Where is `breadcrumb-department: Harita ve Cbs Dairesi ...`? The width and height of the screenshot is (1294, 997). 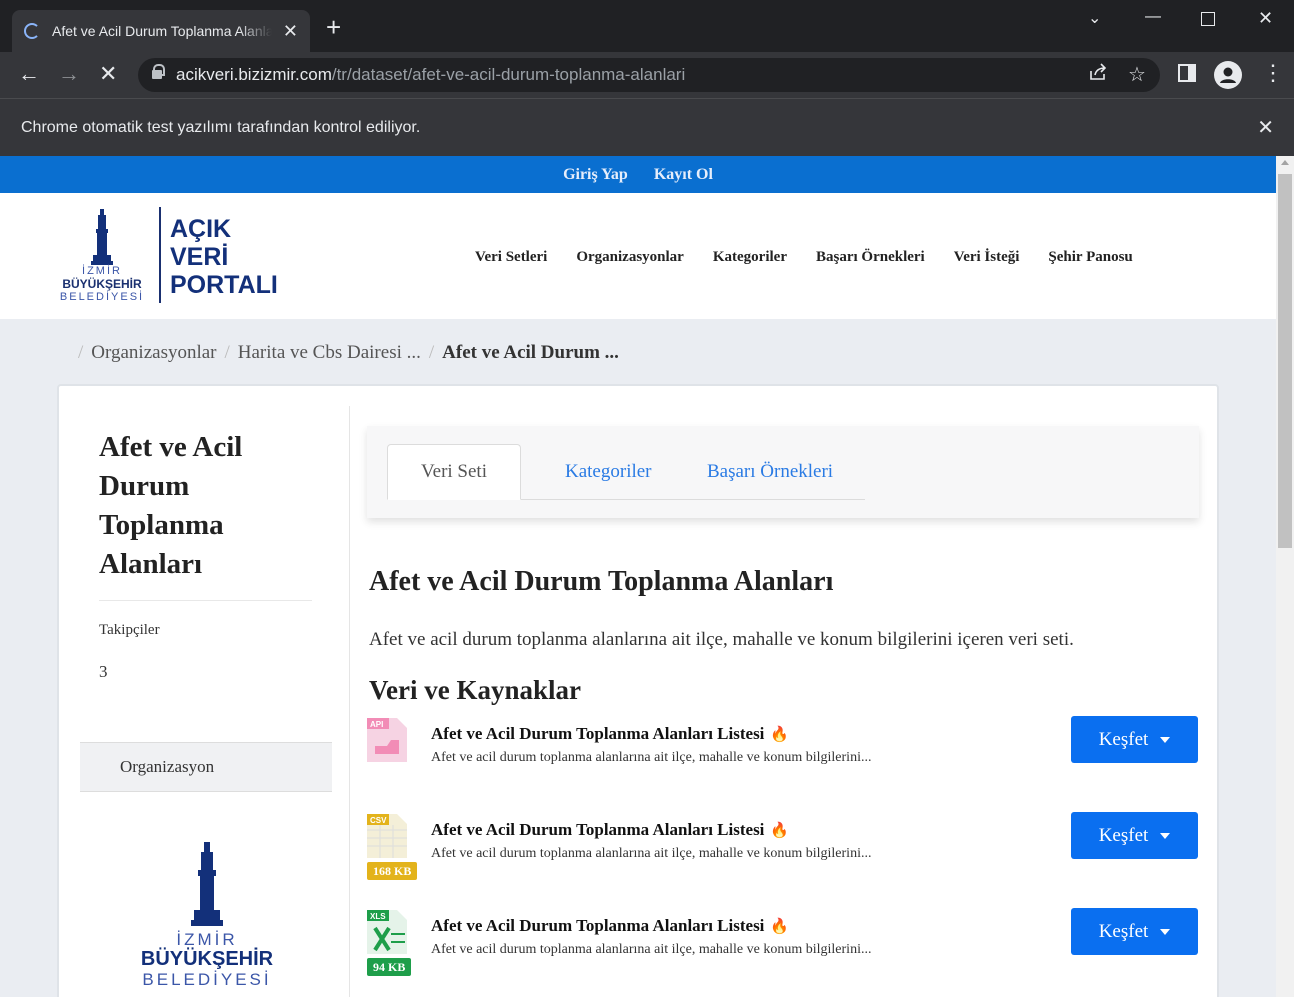 breadcrumb-department: Harita ve Cbs Dairesi ... is located at coordinates (329, 353).